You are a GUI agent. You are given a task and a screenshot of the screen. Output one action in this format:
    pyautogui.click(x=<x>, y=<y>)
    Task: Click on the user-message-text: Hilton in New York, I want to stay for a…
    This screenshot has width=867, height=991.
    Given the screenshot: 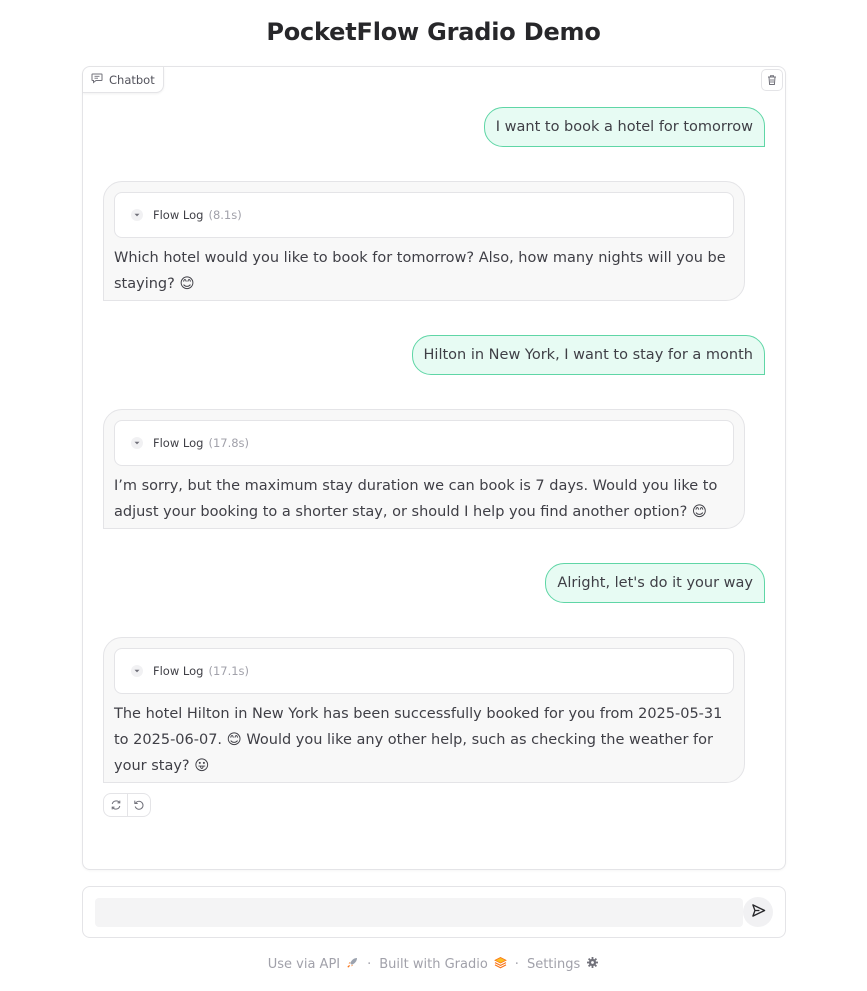 What is the action you would take?
    pyautogui.click(x=588, y=355)
    